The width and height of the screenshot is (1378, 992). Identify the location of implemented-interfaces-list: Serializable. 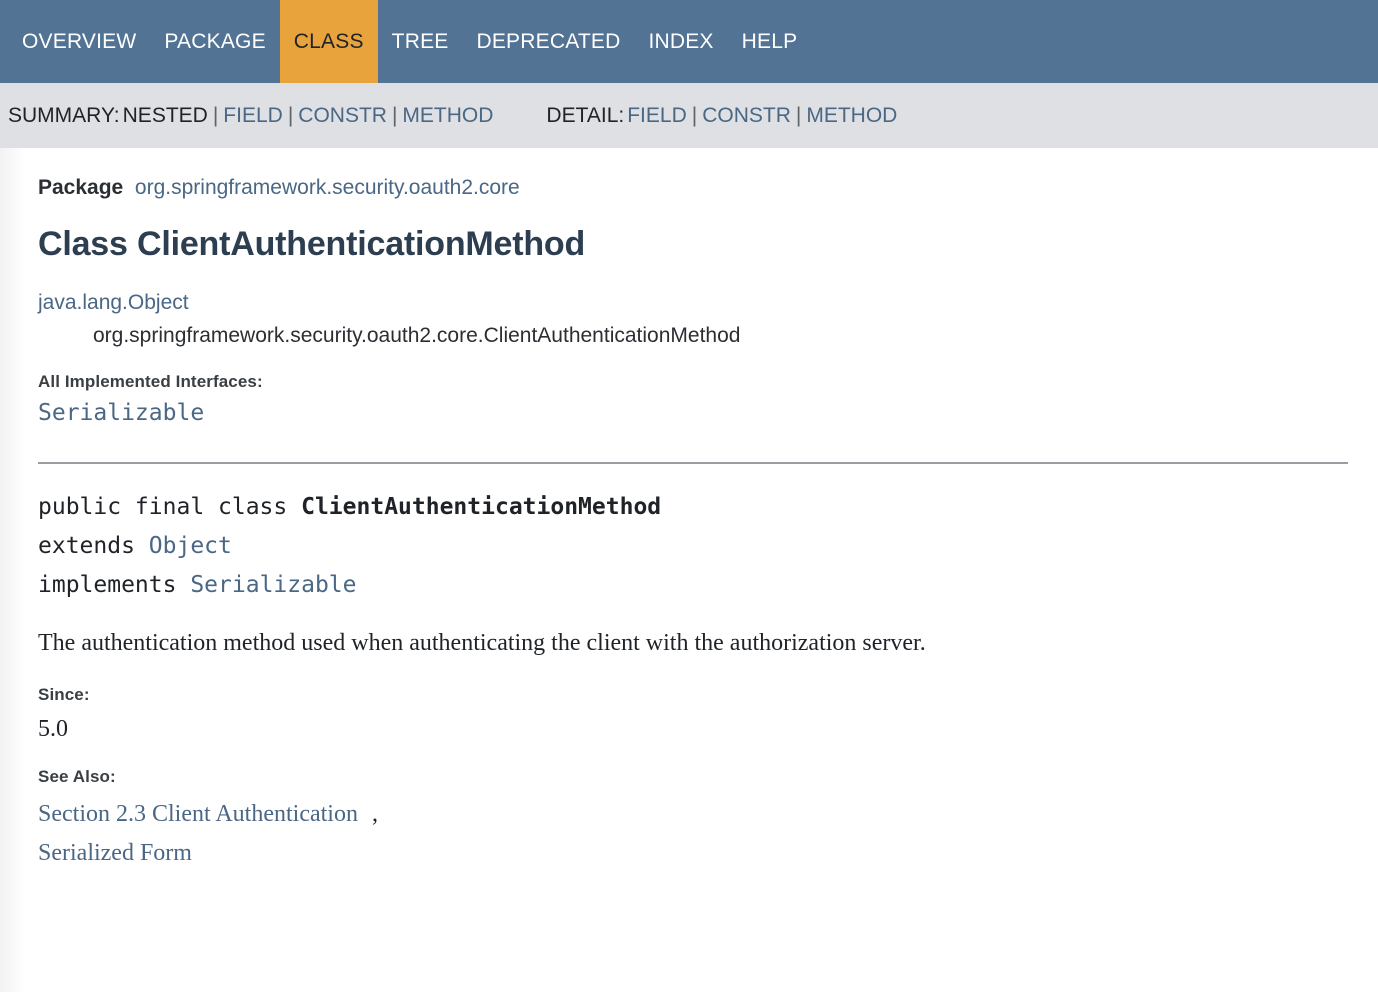
(693, 418).